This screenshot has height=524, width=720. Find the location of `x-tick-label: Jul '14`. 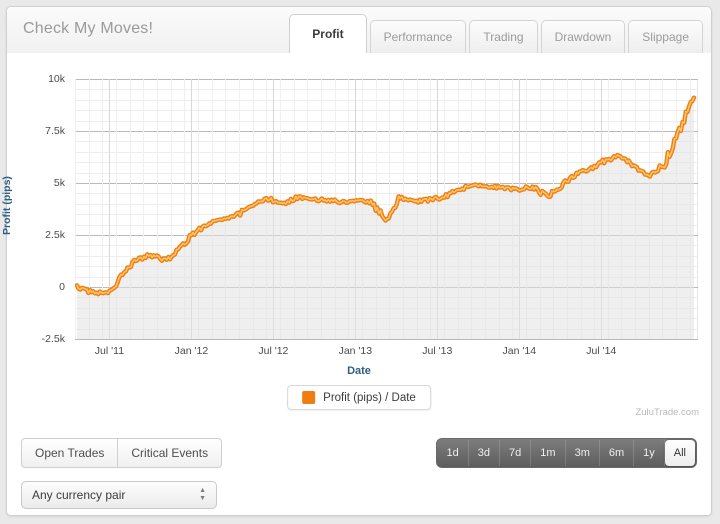

x-tick-label: Jul '14 is located at coordinates (601, 351).